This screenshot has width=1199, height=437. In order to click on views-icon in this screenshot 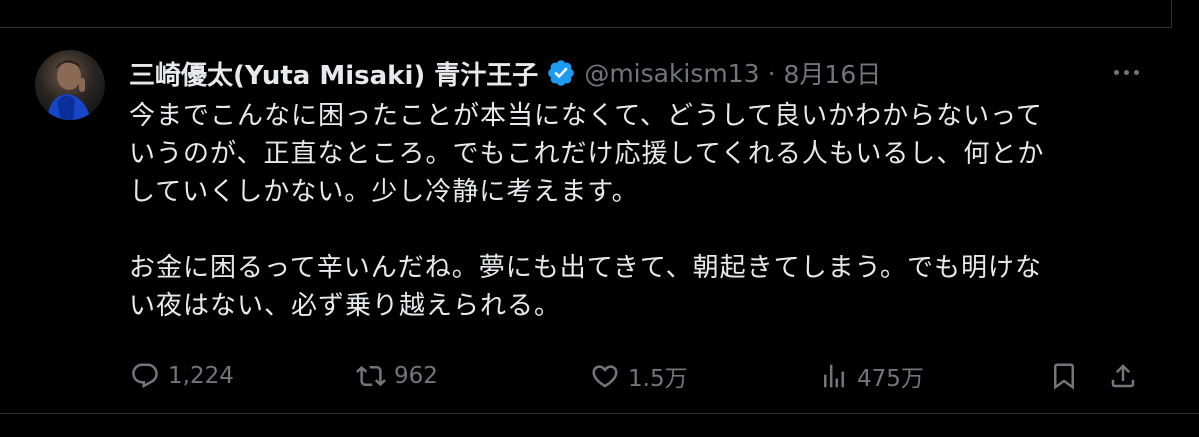, I will do `click(834, 376)`.